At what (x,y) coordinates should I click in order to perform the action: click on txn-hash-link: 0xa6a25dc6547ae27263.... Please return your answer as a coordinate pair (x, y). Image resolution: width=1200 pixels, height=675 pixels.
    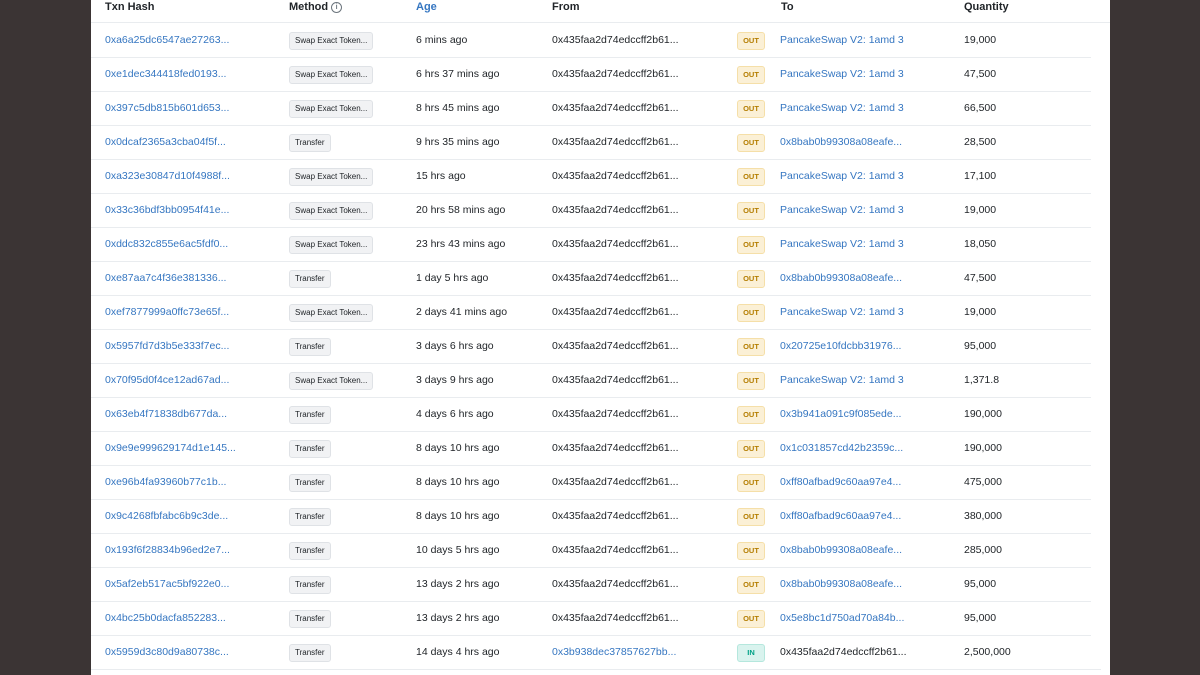
    Looking at the image, I should click on (167, 40).